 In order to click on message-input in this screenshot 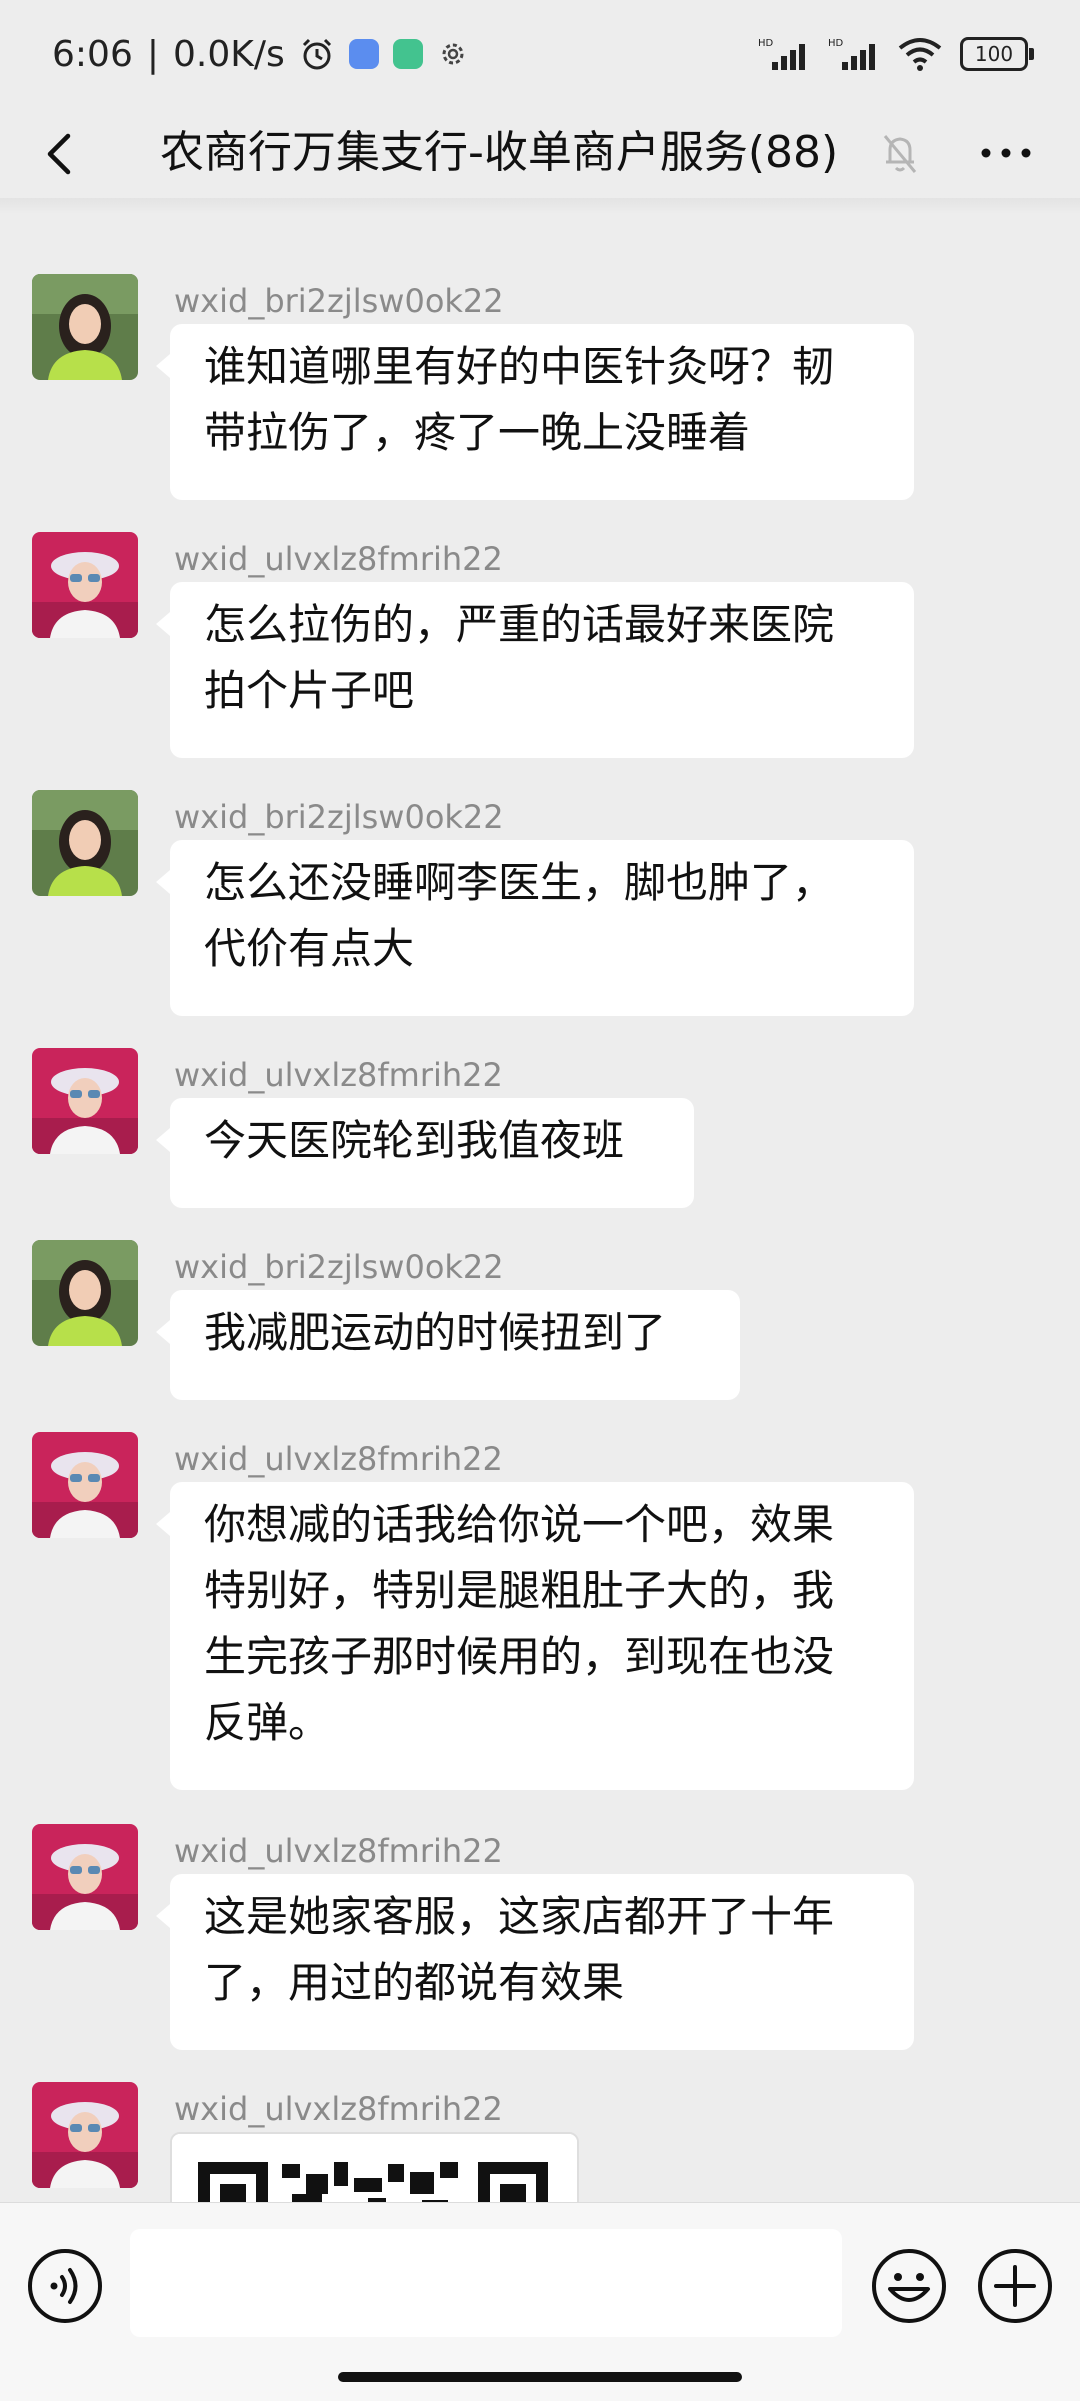, I will do `click(486, 2283)`.